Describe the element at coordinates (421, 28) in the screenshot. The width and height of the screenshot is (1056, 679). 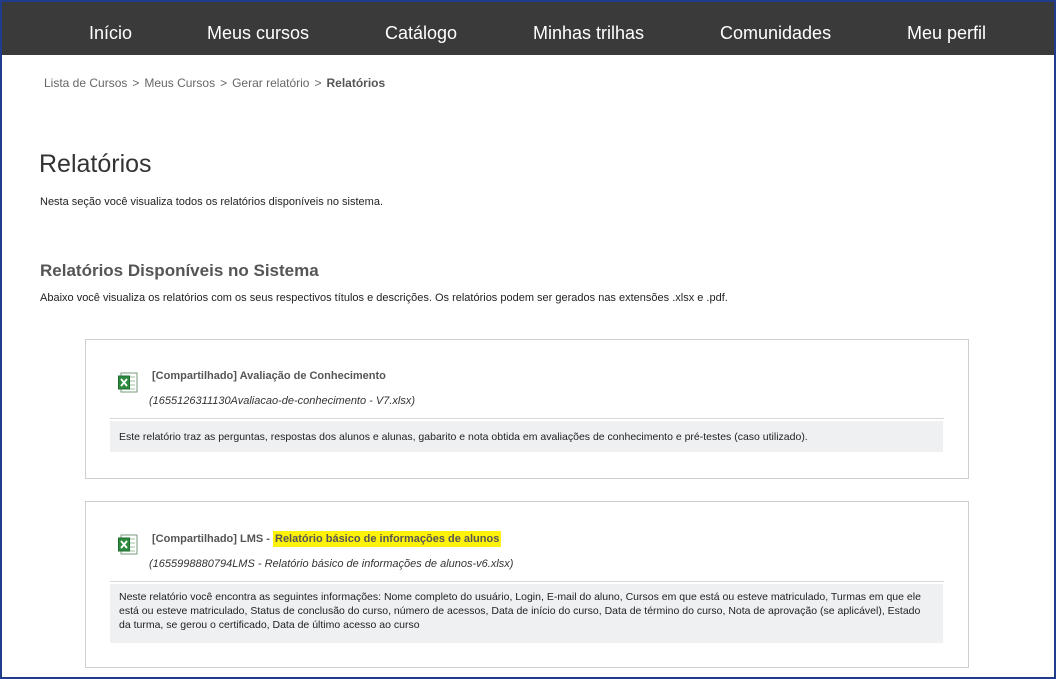
I see `nav-item-catalogo: Catálogo` at that location.